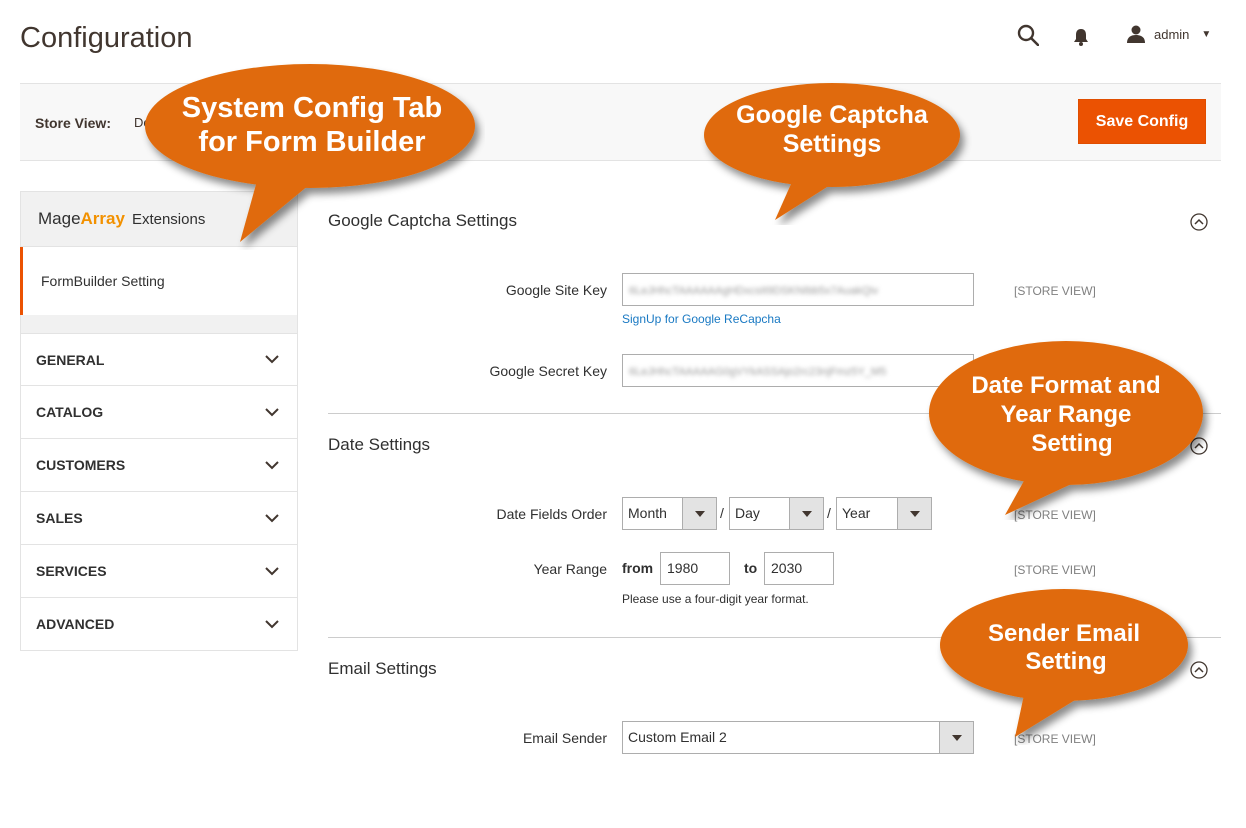 Image resolution: width=1246 pixels, height=828 pixels. Describe the element at coordinates (70, 412) in the screenshot. I see `sidebar-section-label: CATALOG` at that location.